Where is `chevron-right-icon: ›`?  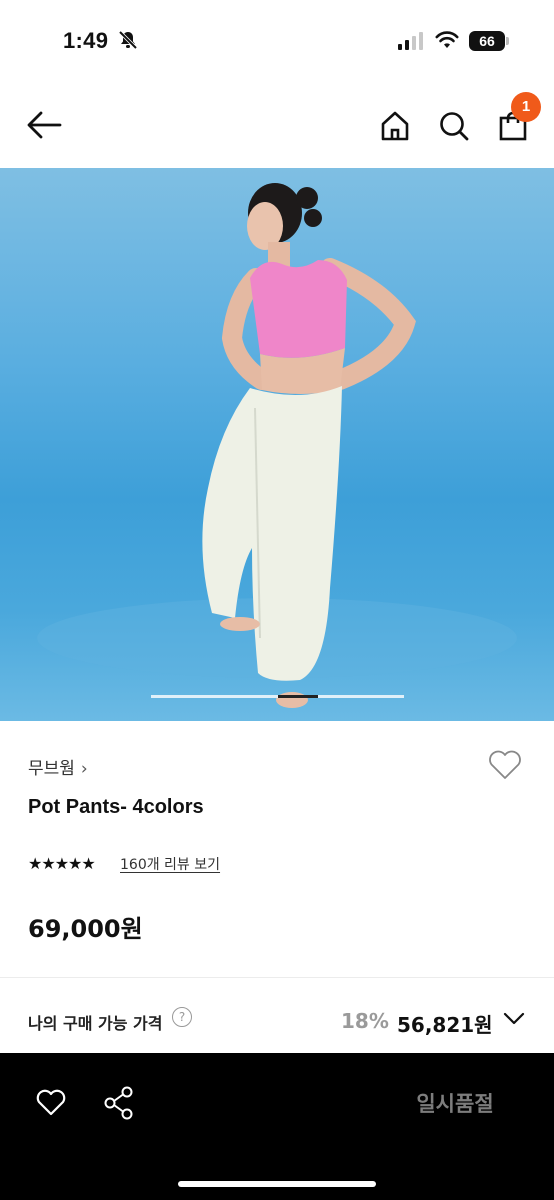
chevron-right-icon: › is located at coordinates (84, 769).